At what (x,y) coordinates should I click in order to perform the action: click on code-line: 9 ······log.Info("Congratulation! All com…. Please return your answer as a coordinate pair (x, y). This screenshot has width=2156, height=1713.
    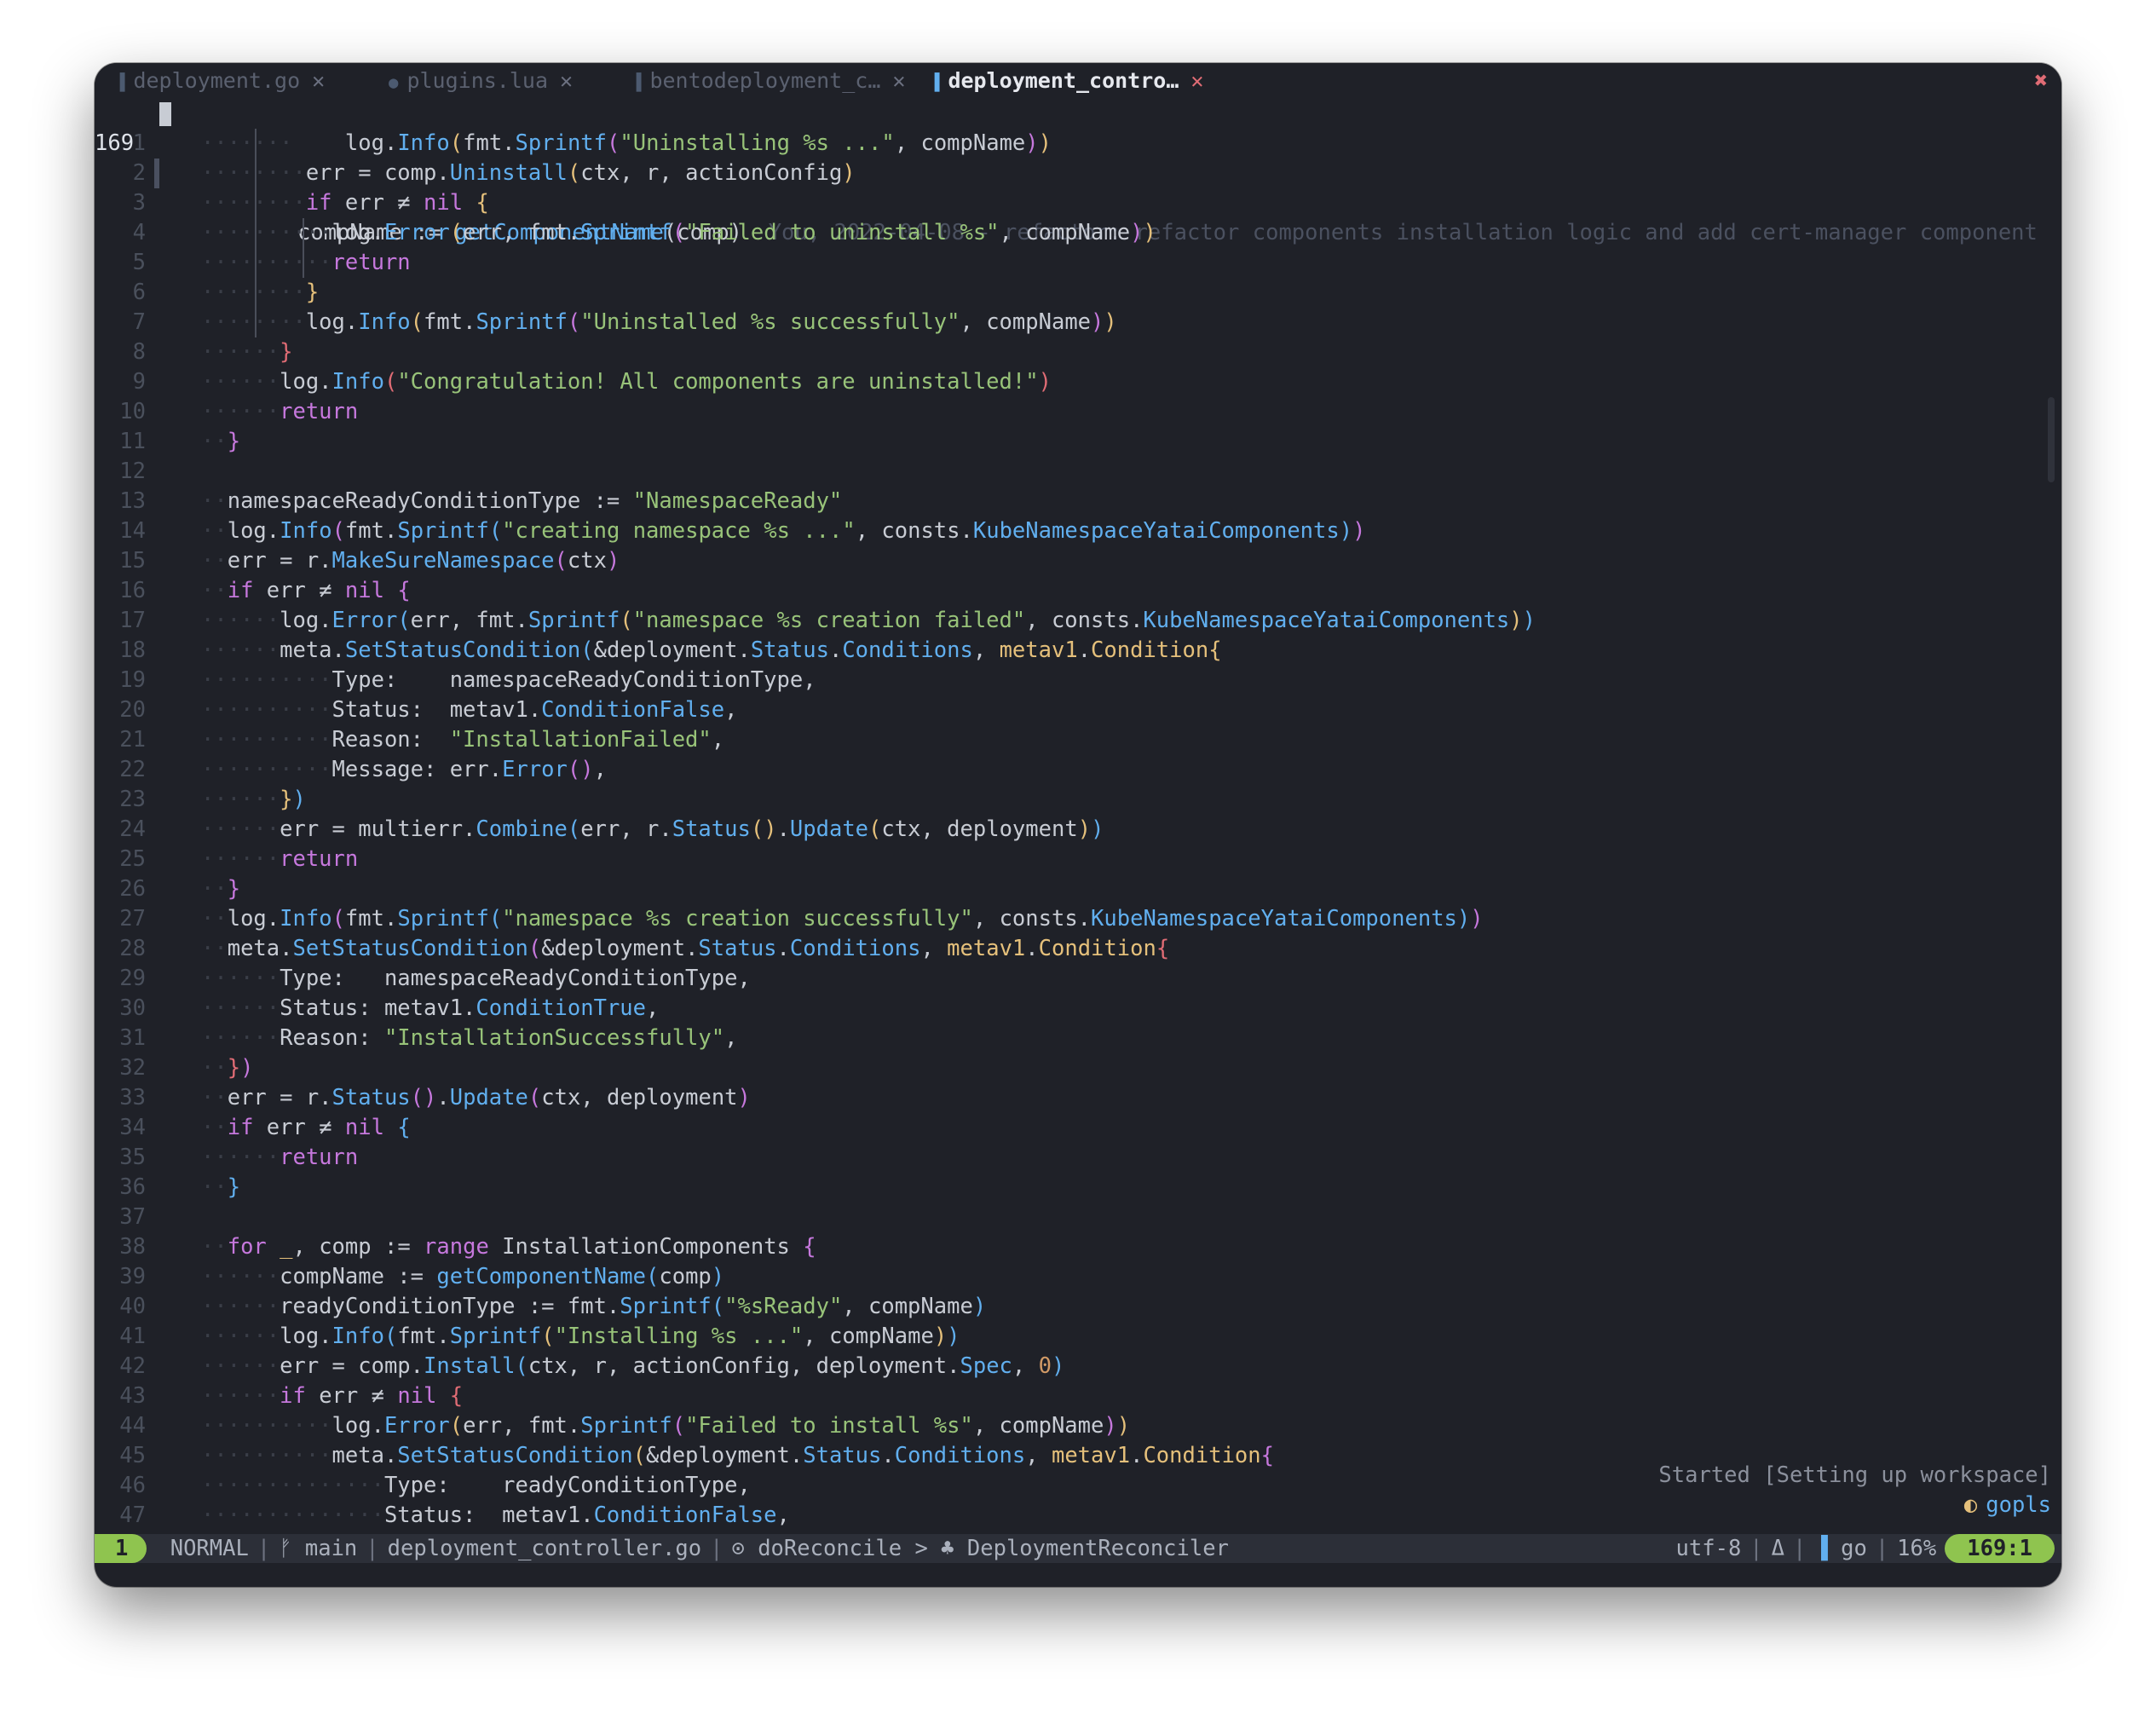
    Looking at the image, I should click on (1078, 382).